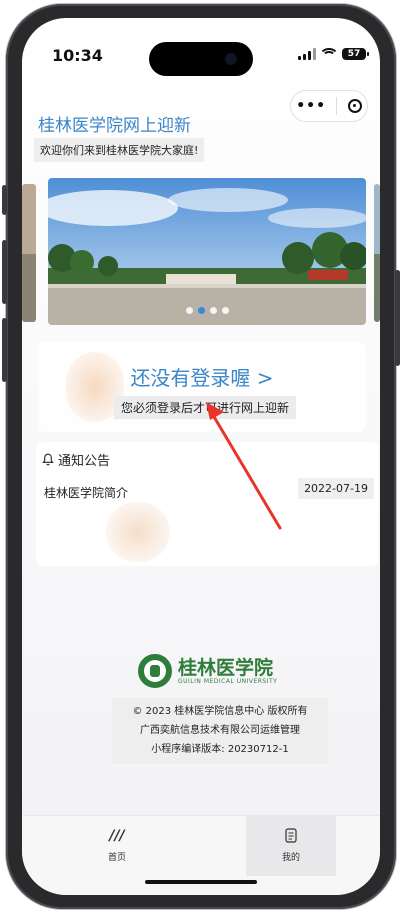  I want to click on camera-icon, so click(231, 59).